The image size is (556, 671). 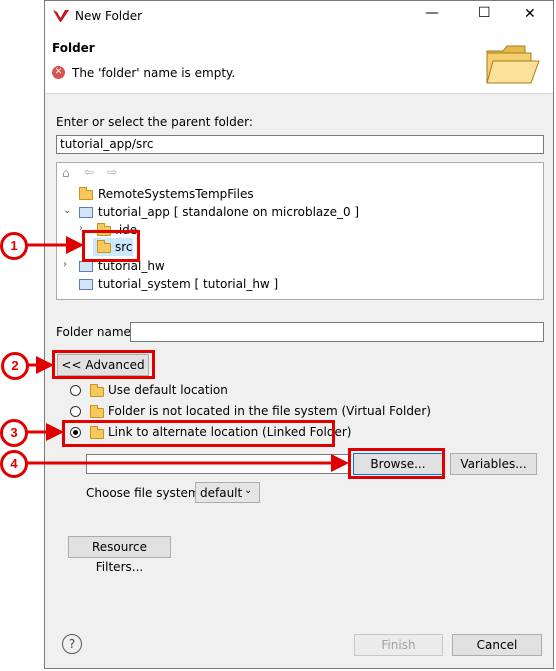 I want to click on callout-1: 1, so click(x=14, y=246).